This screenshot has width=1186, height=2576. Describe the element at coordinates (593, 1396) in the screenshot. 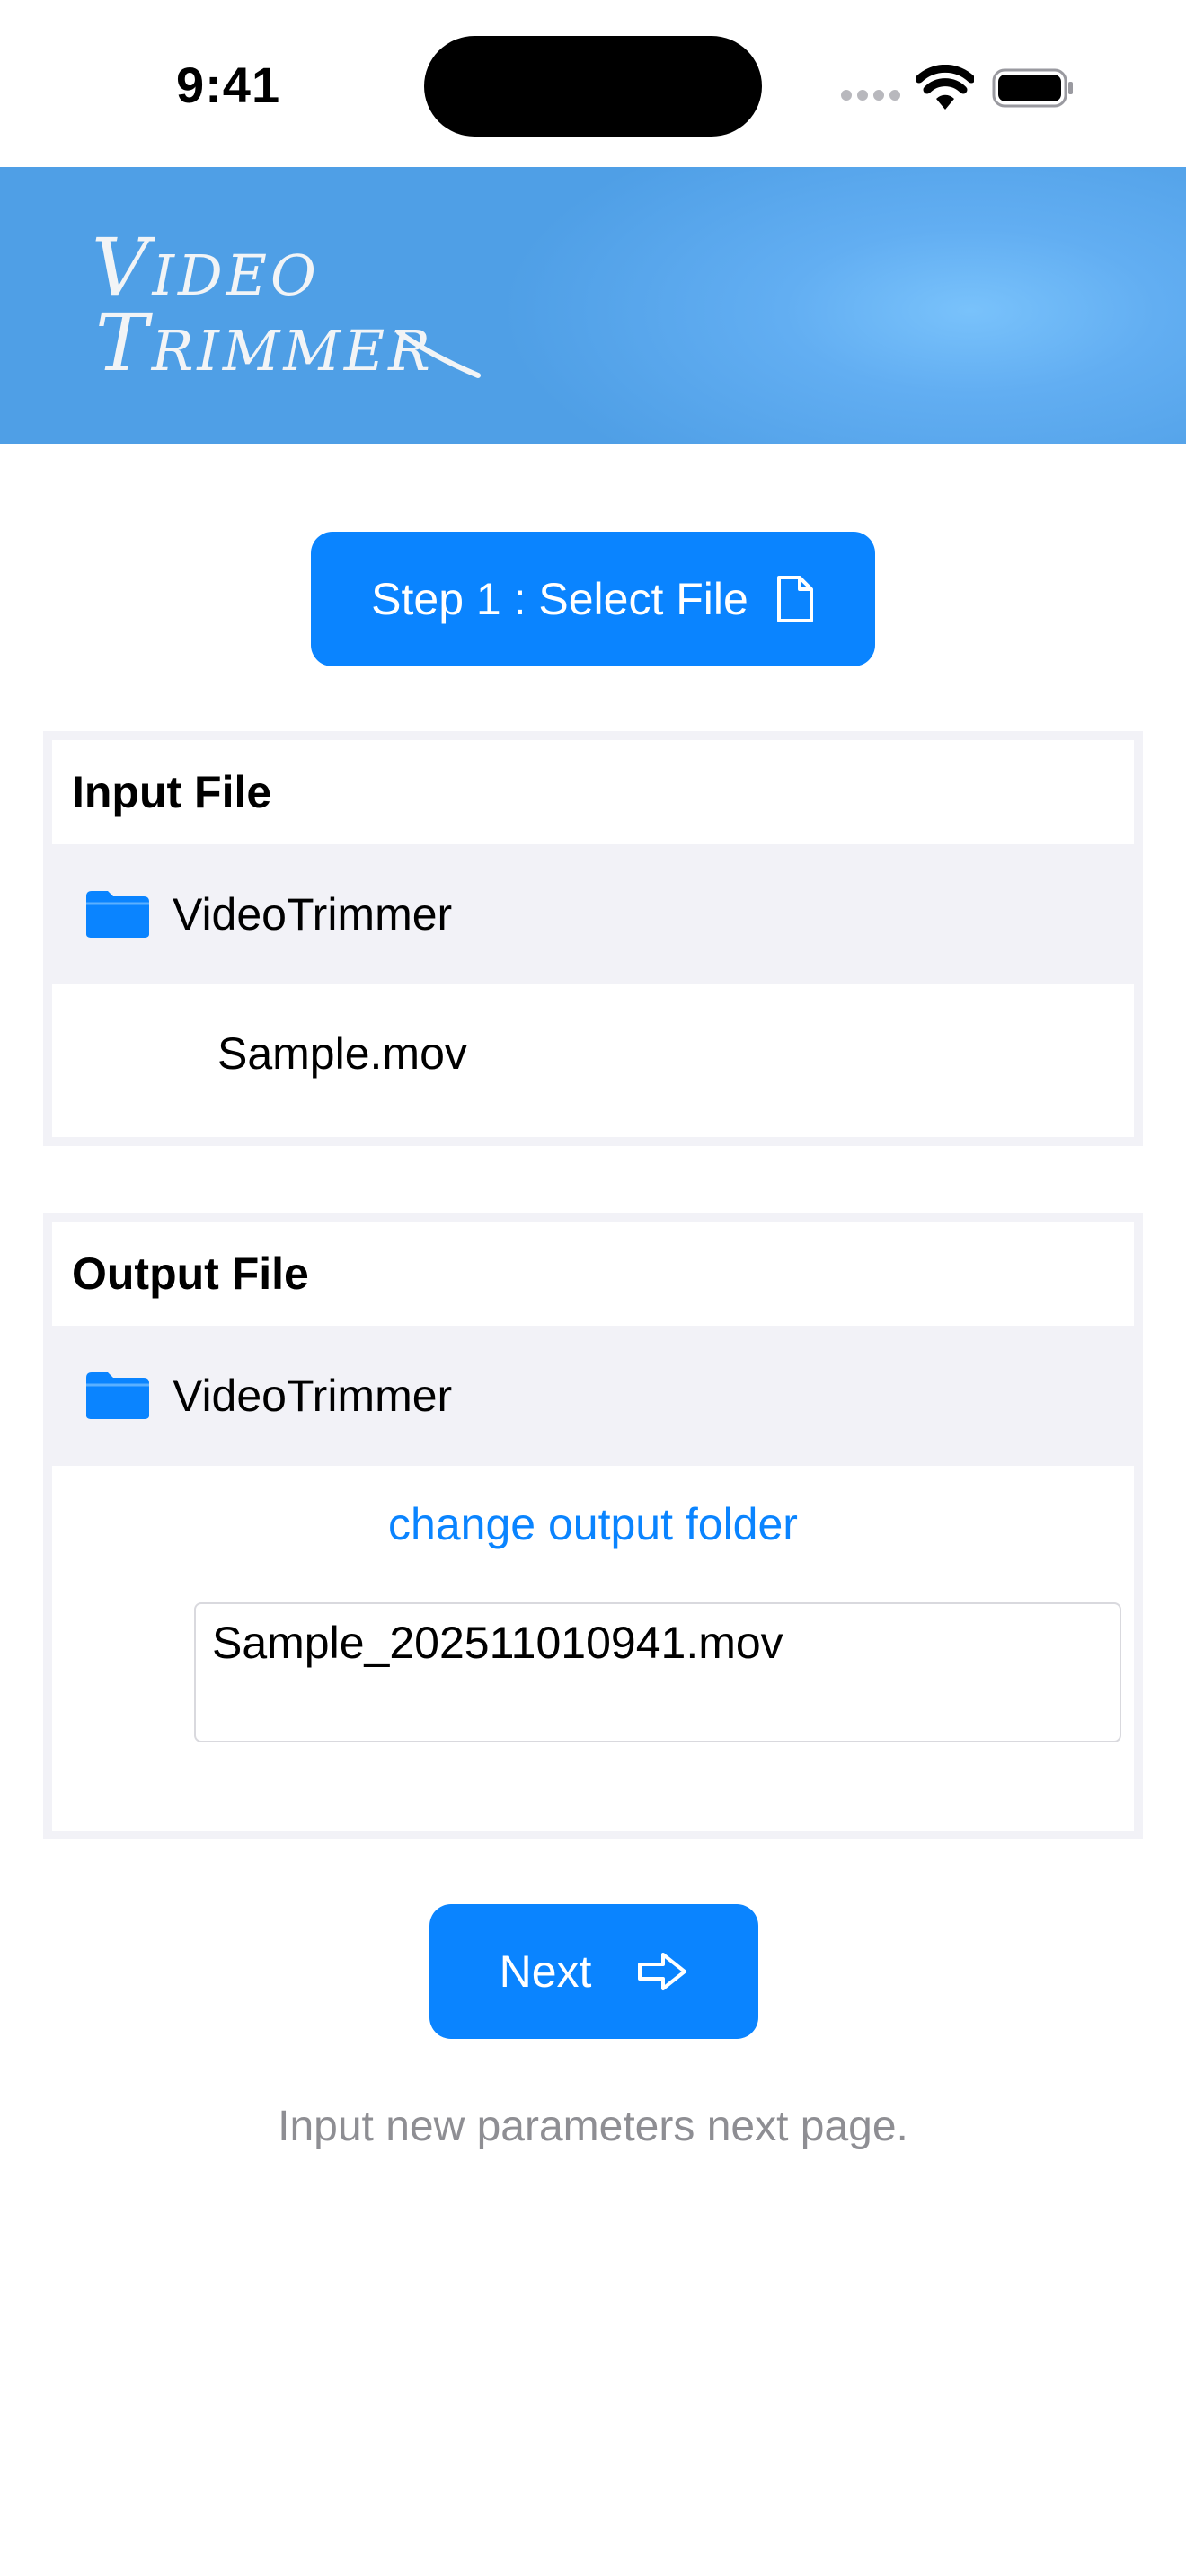

I see `output-folder-row: VideoTrimmer` at that location.